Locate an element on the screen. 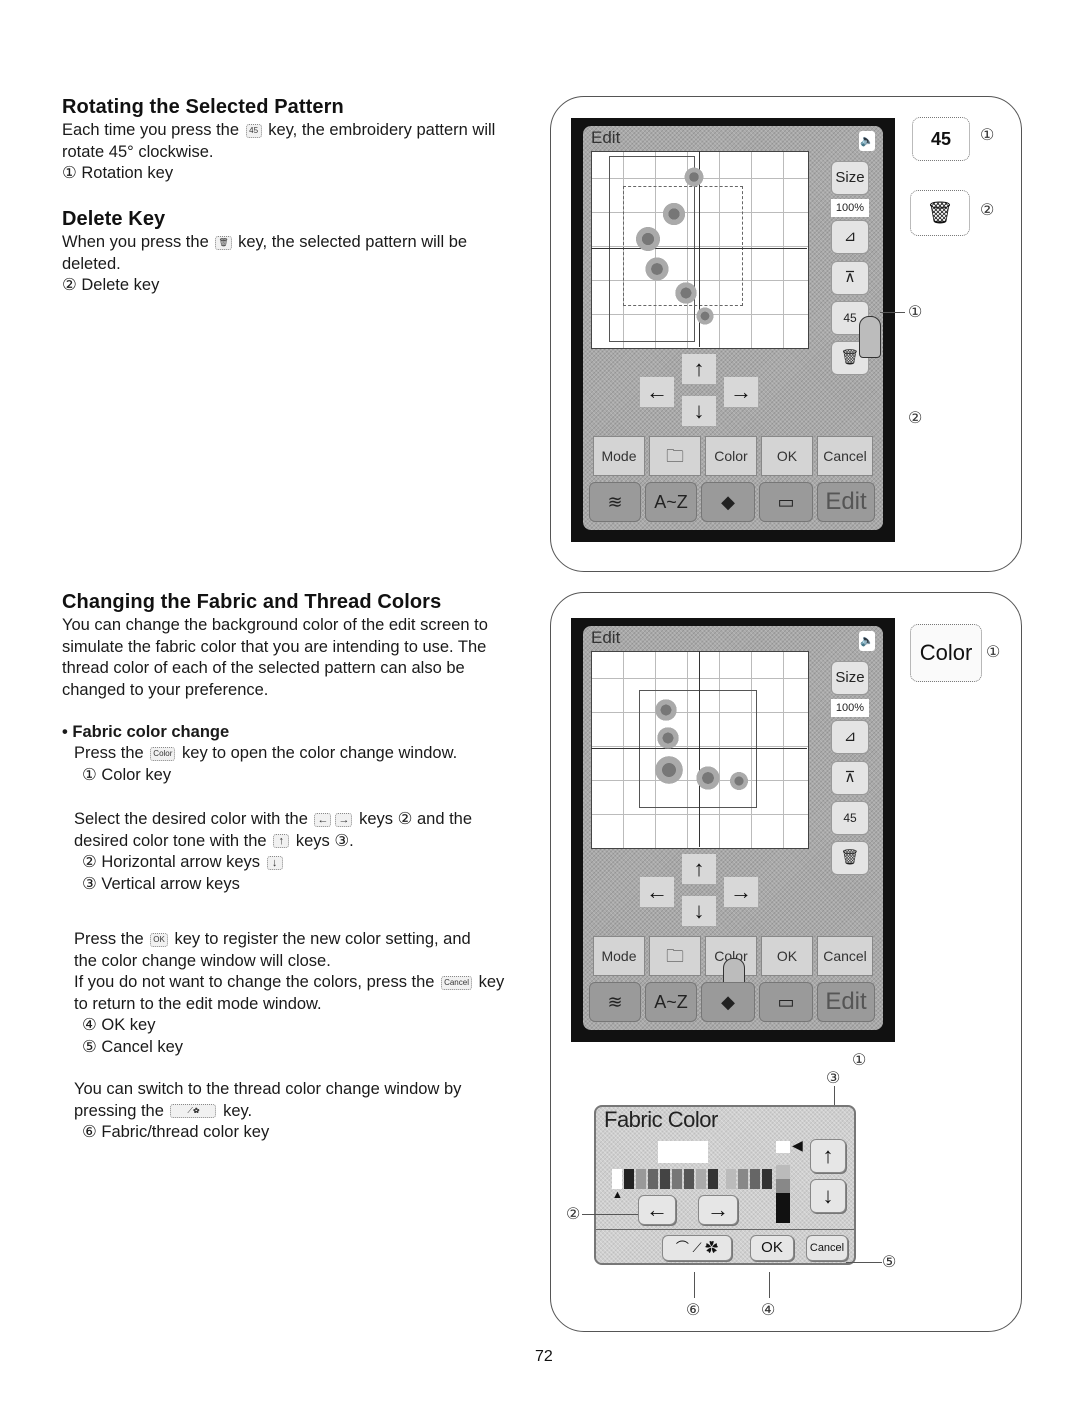 Image resolution: width=1080 pixels, height=1403 pixels. tone-down-button: ↓ is located at coordinates (828, 1196).